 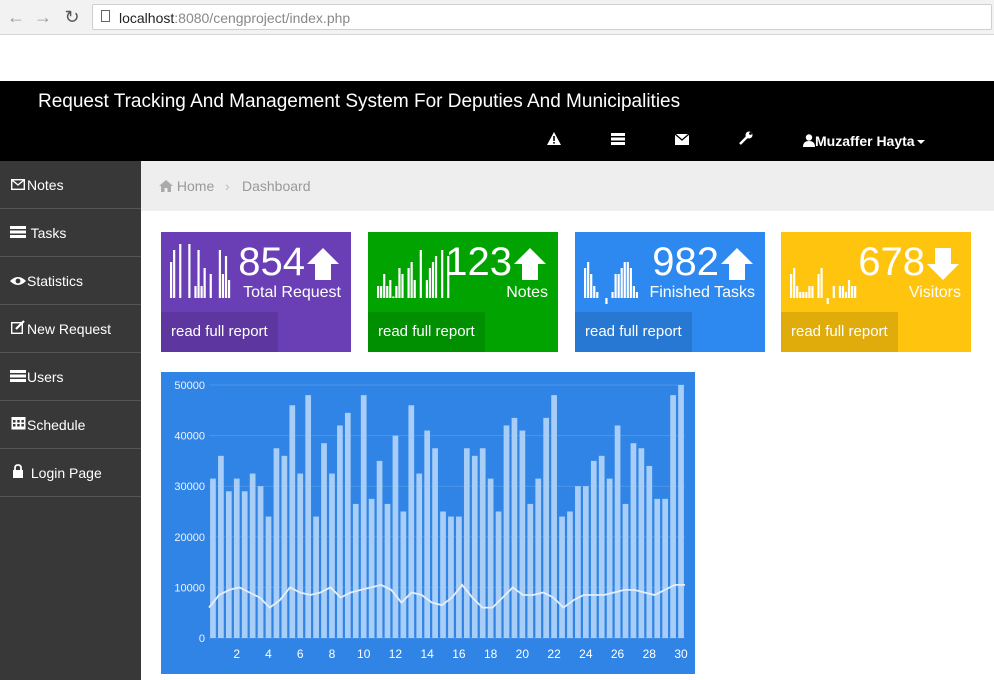 I want to click on x-tick-label: 2, so click(x=236, y=654).